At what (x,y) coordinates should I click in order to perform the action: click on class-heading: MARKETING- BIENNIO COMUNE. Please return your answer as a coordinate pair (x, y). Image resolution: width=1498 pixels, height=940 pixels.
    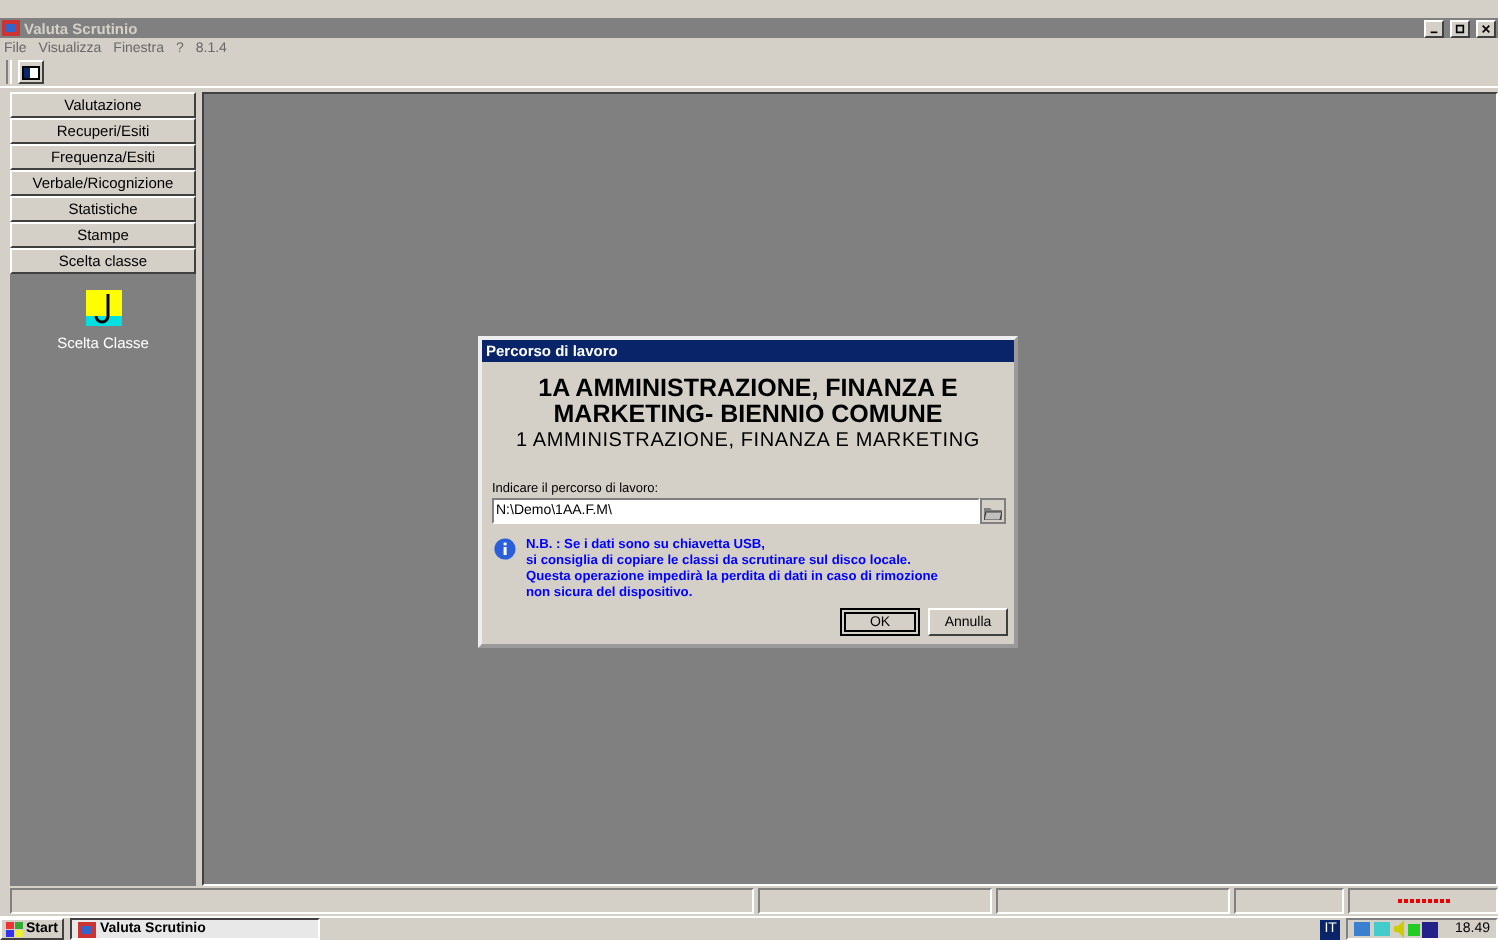
    Looking at the image, I should click on (748, 415).